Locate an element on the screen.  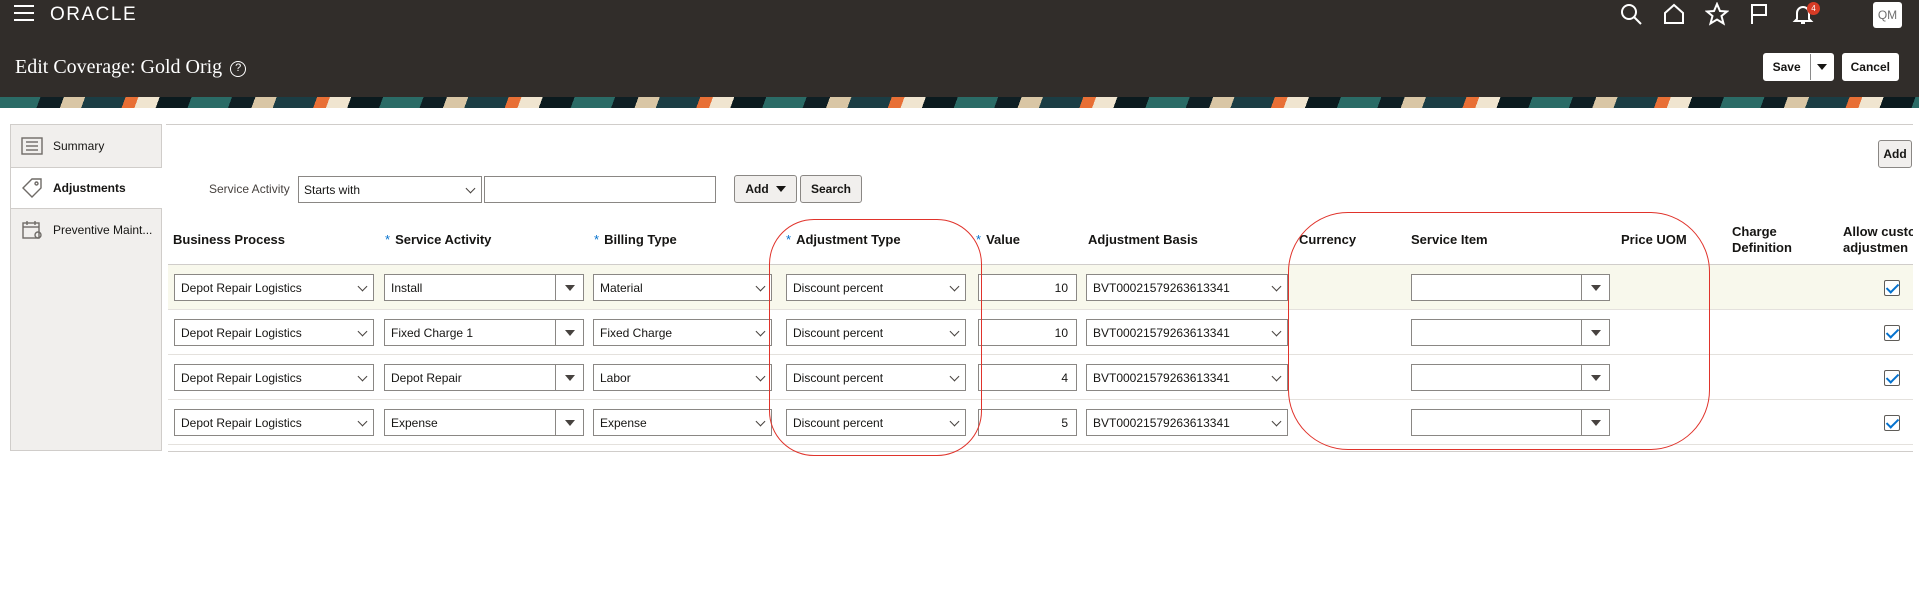
service-activity-combobox: Expense is located at coordinates (484, 422).